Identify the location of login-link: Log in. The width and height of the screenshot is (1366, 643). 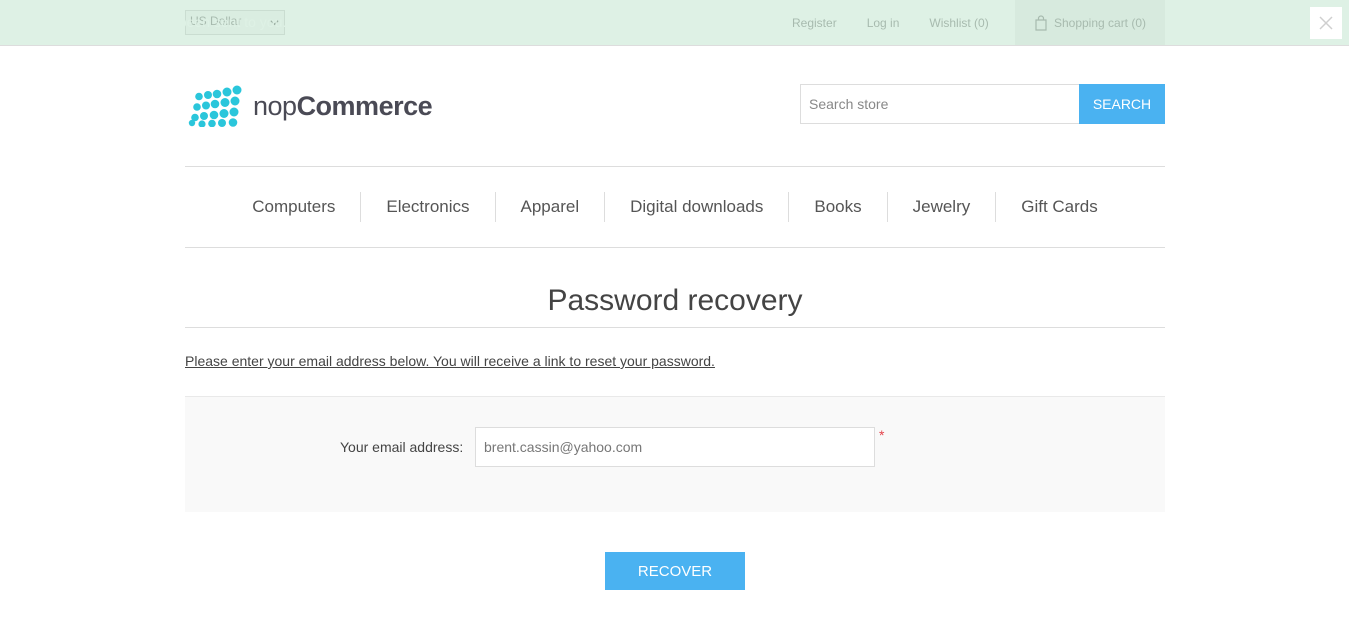
(883, 23).